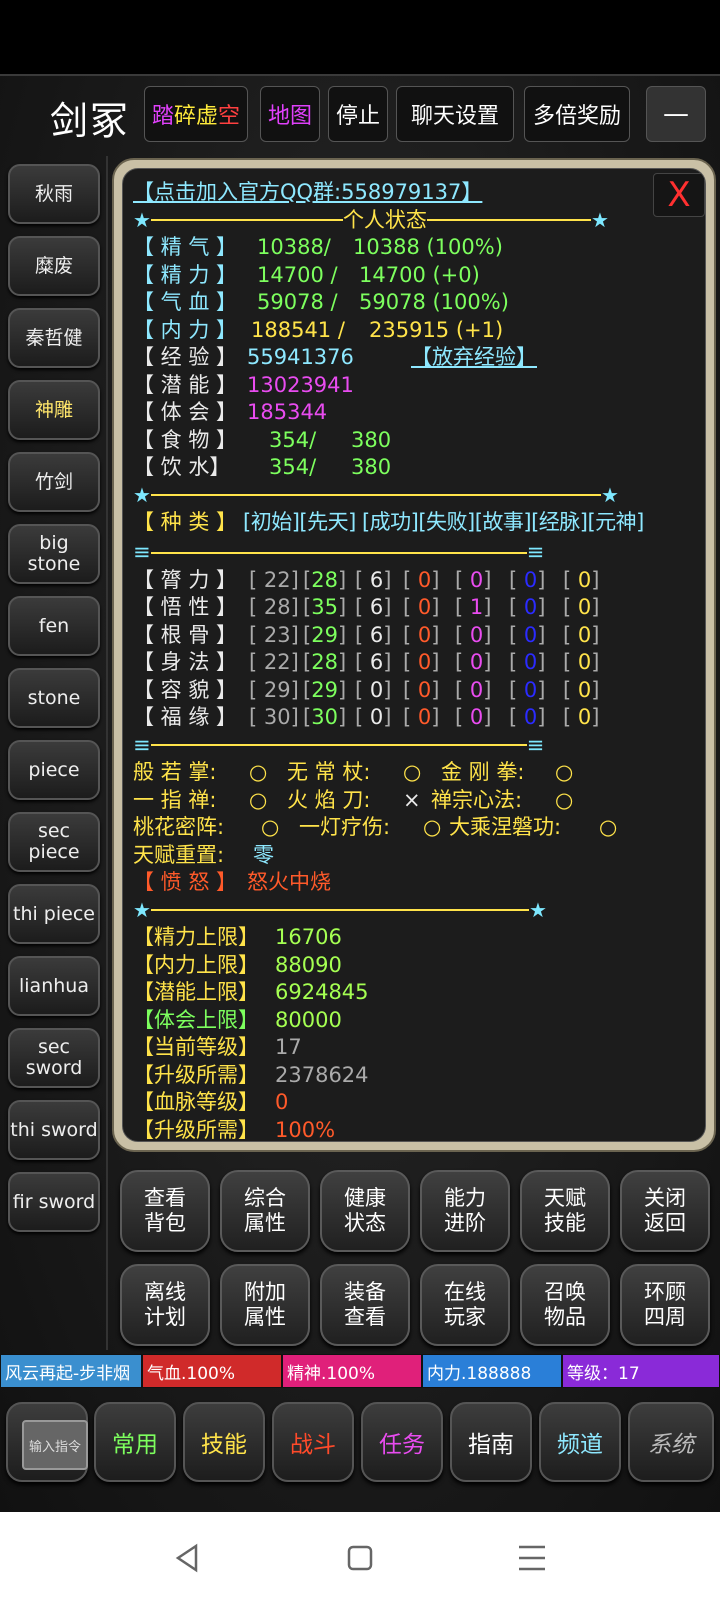 The width and height of the screenshot is (720, 1600). I want to click on qq-group-link: 【点击加入官方QQ群:558979137】, so click(416, 193).